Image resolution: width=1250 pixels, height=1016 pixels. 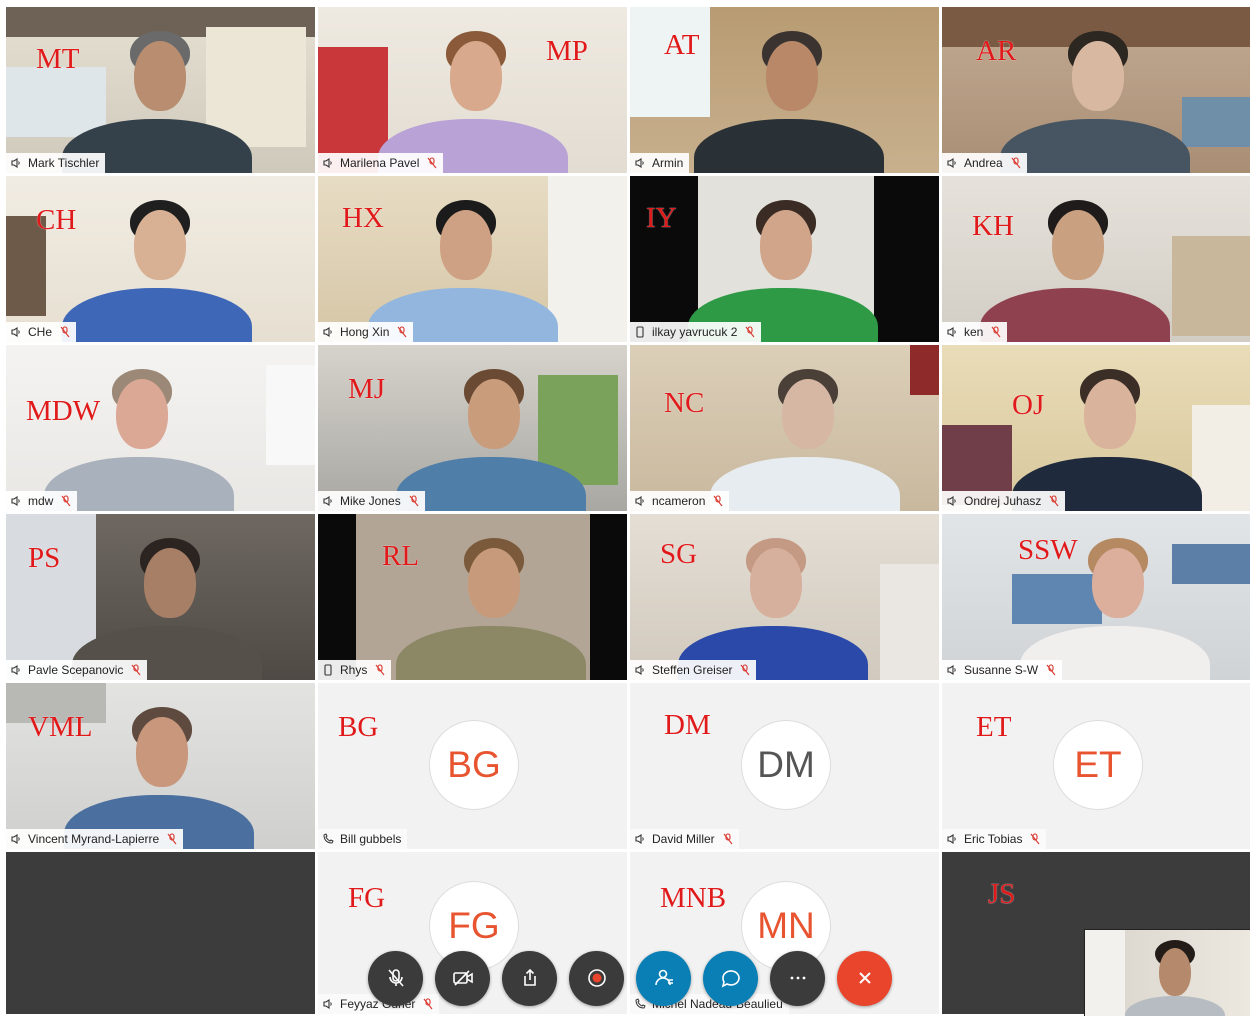 I want to click on participant-tile: CH CHe, so click(x=160, y=259).